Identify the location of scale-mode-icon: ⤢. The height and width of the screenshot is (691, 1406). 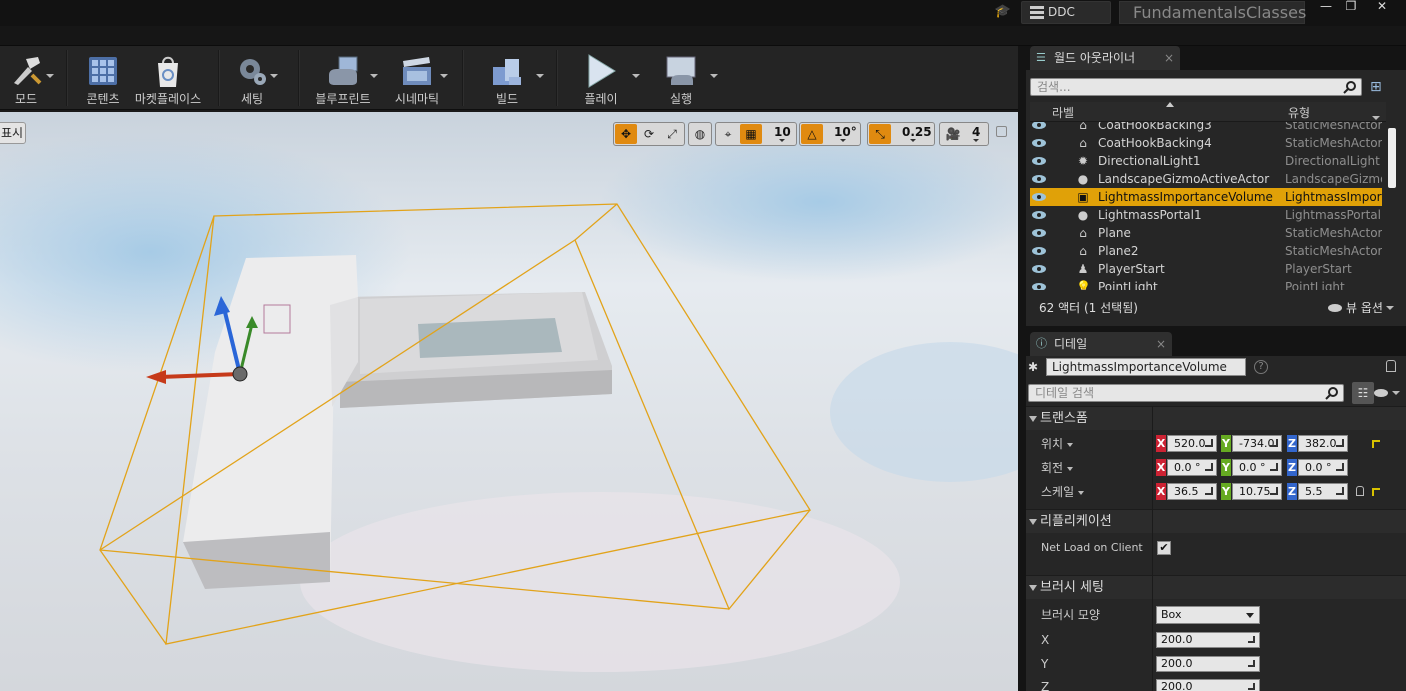
(672, 134).